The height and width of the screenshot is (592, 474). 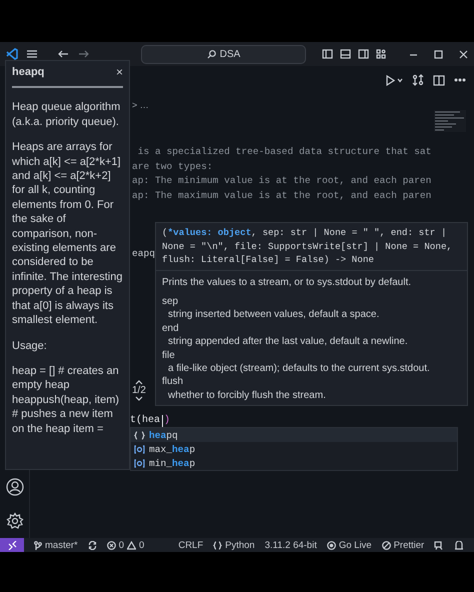 What do you see at coordinates (403, 545) in the screenshot?
I see `prettier-button: Prettier` at bounding box center [403, 545].